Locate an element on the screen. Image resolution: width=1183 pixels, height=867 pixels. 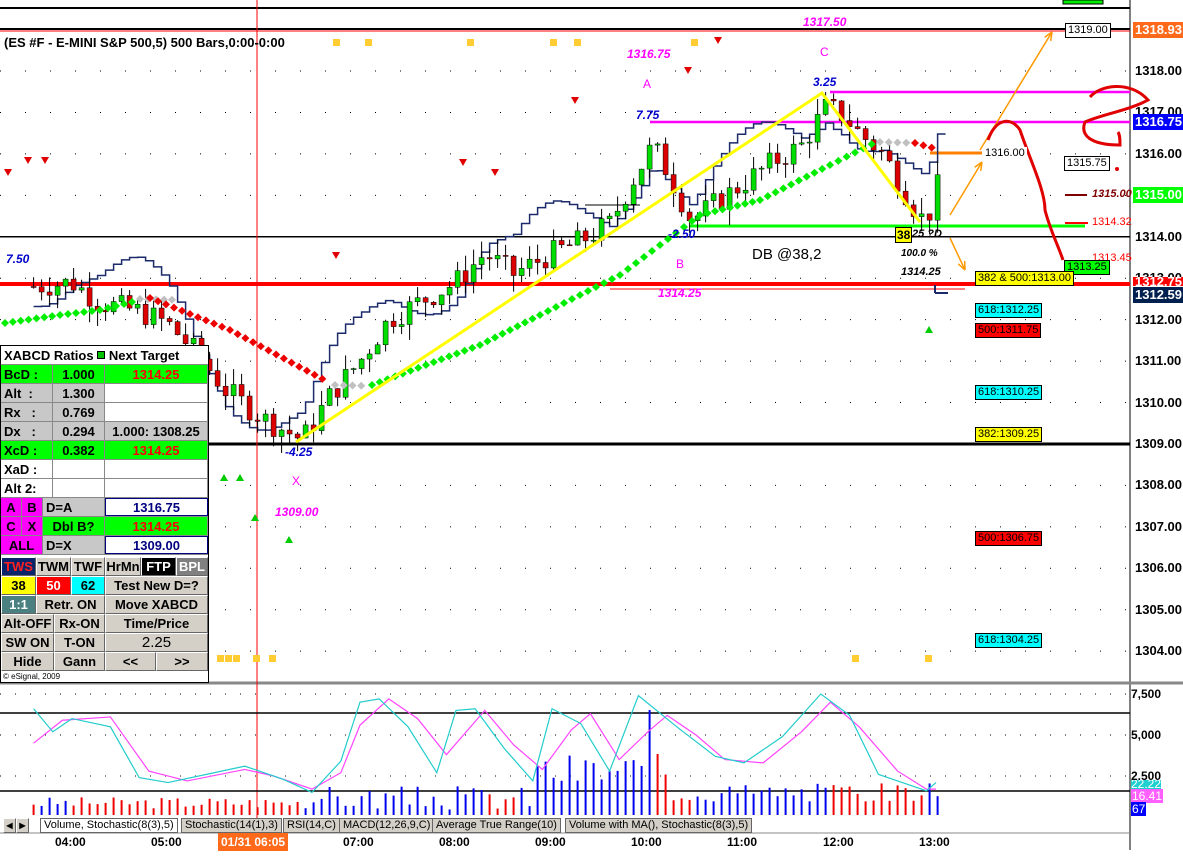
ratio-value is located at coordinates (79, 488).